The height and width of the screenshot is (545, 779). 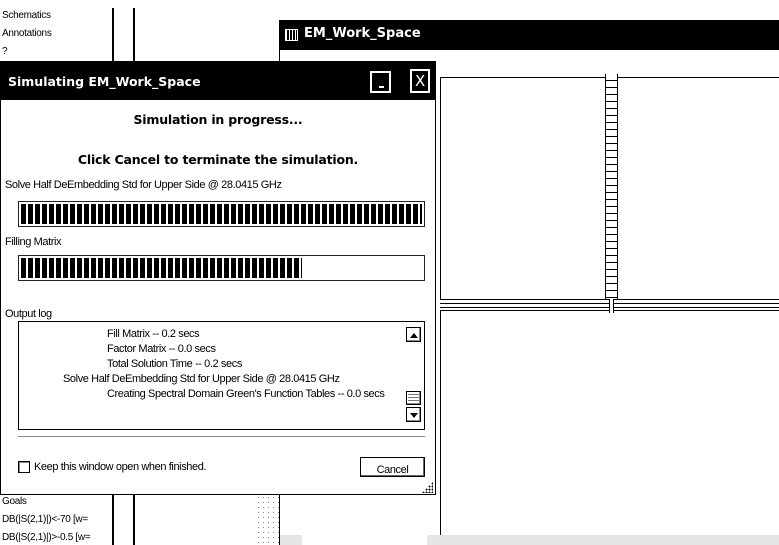 I want to click on minimize-icon, so click(x=381, y=87).